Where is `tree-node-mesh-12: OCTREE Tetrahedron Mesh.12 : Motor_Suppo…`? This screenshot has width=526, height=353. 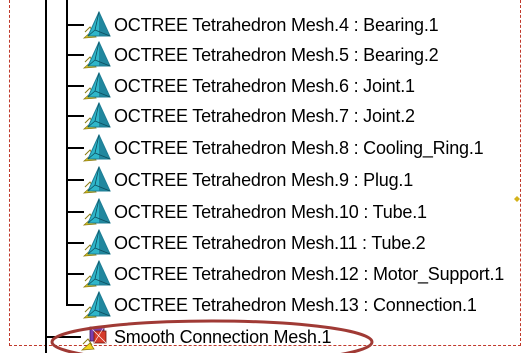
tree-node-mesh-12: OCTREE Tetrahedron Mesh.12 : Motor_Suppo… is located at coordinates (263, 274).